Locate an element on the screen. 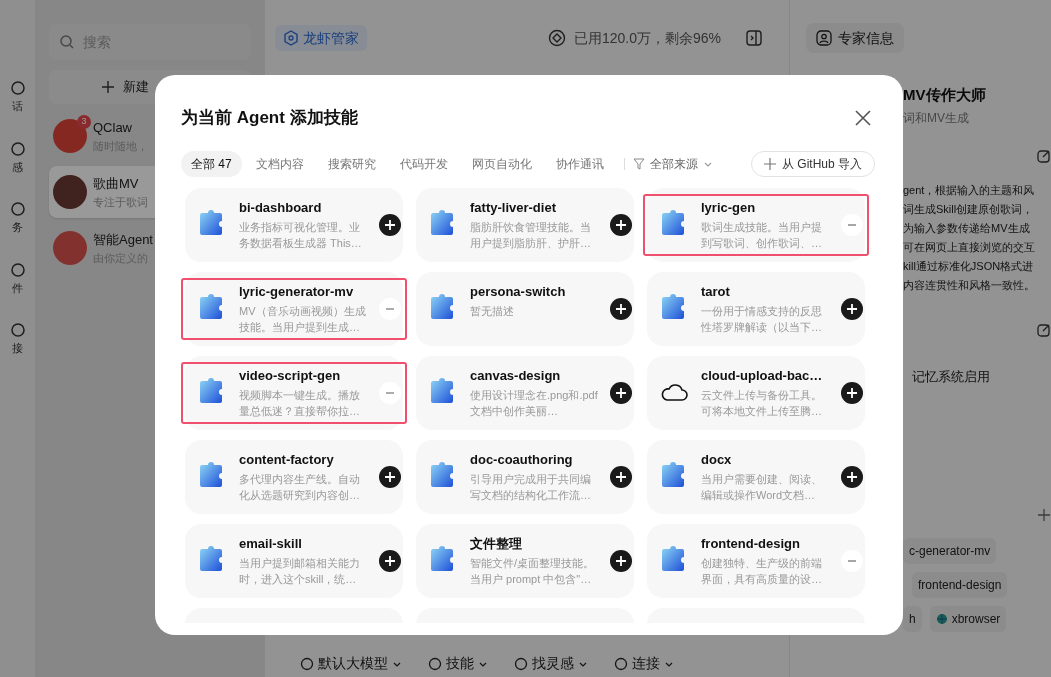 The width and height of the screenshot is (1051, 677). agent-name: 智能Agent is located at coordinates (123, 240).